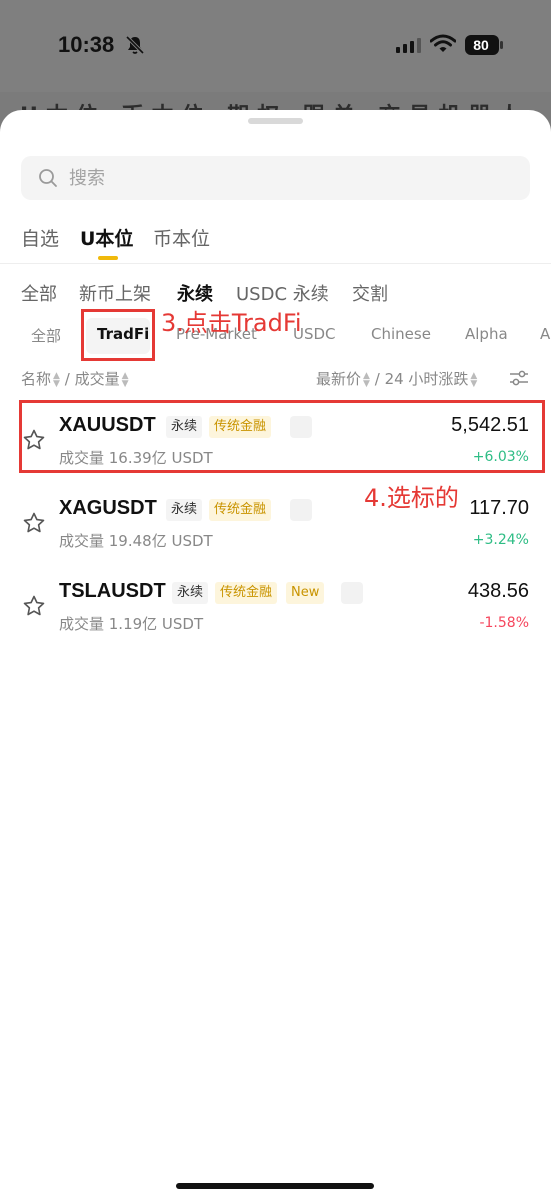 This screenshot has width=551, height=1200. Describe the element at coordinates (275, 46) in the screenshot. I see `status-bar: 10:38 80` at that location.